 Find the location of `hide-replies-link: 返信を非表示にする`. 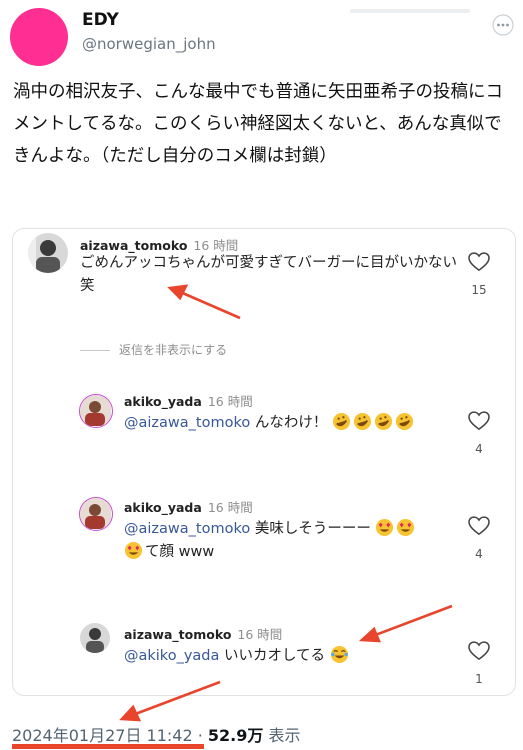

hide-replies-link: 返信を非表示にする is located at coordinates (173, 349).